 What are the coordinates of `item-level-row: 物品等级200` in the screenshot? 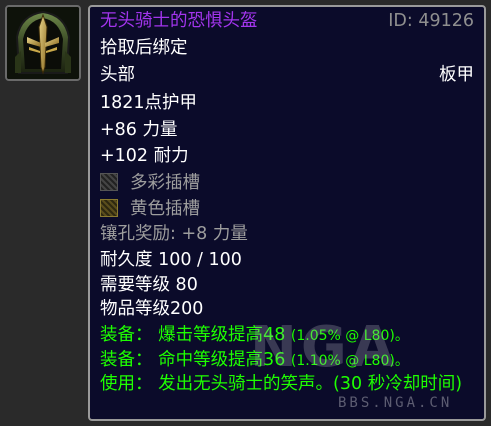 It's located at (287, 309).